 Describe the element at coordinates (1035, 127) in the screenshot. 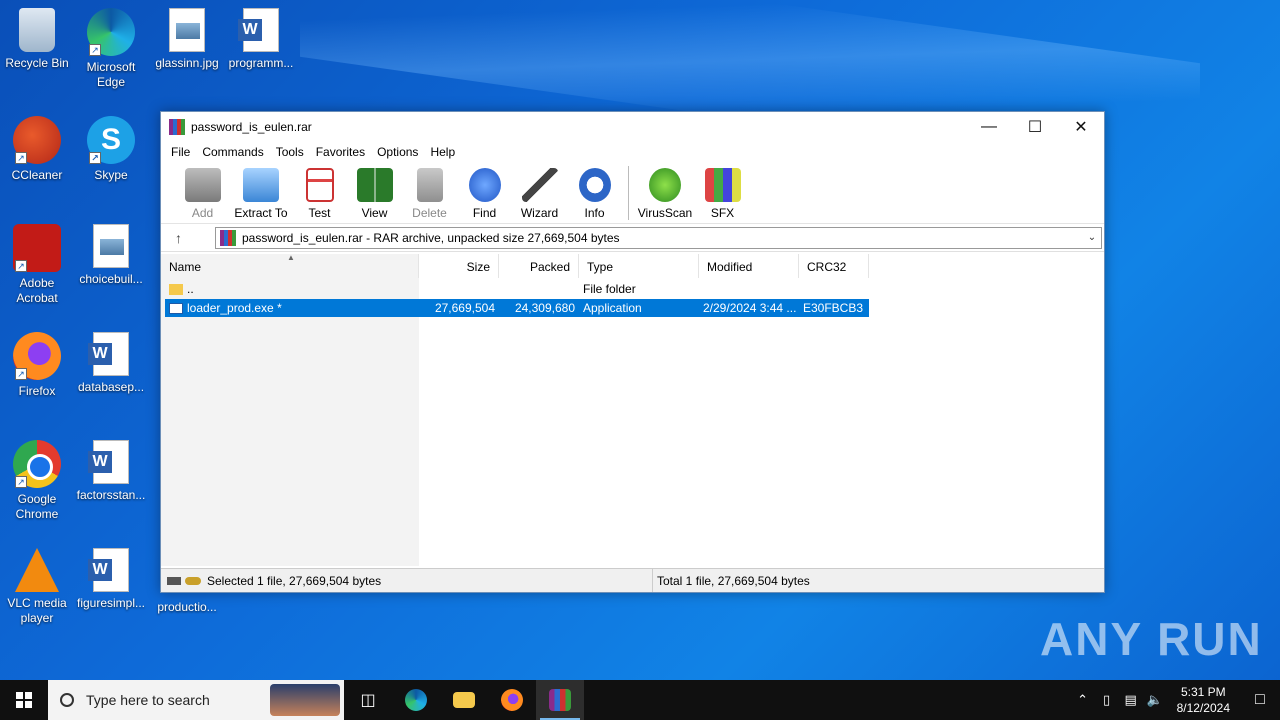

I see `maximize-button: ☐` at that location.